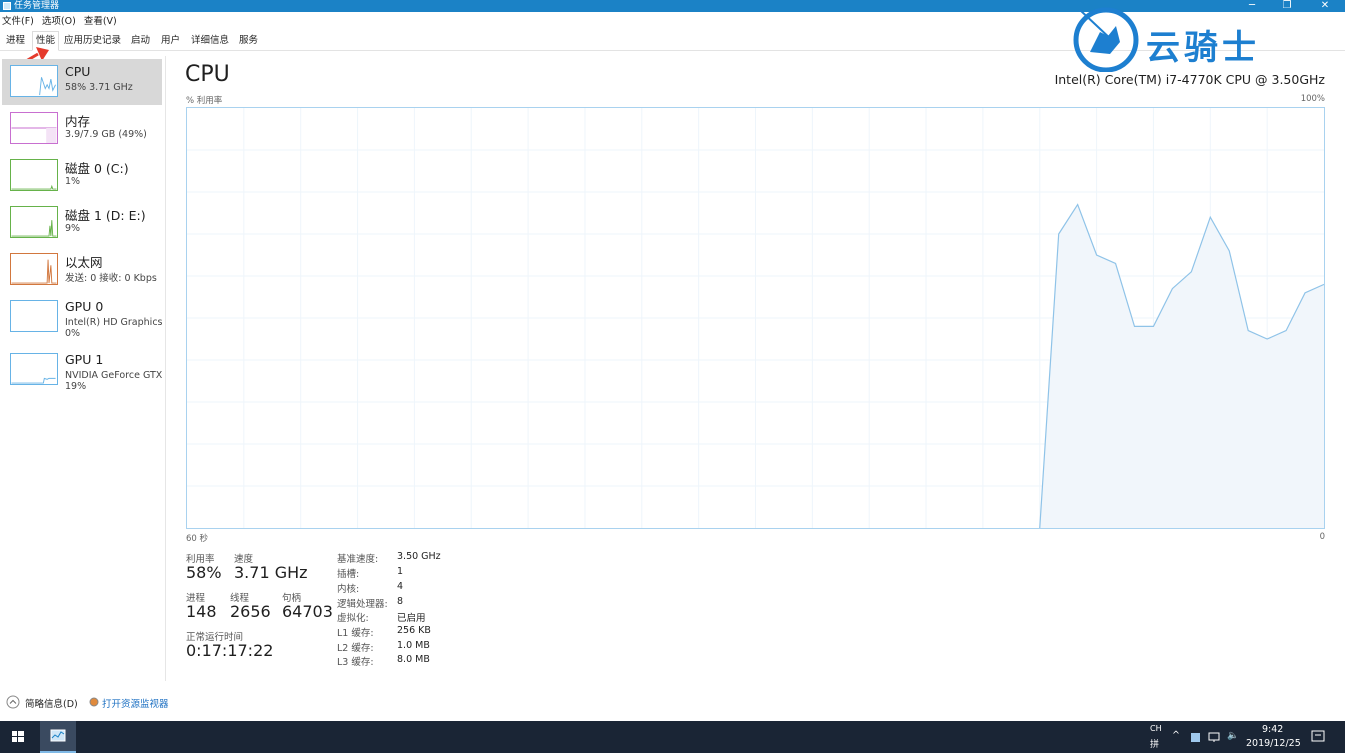 Image resolution: width=1345 pixels, height=755 pixels. What do you see at coordinates (355, 633) in the screenshot?
I see `detail-key: L1 缓存:` at bounding box center [355, 633].